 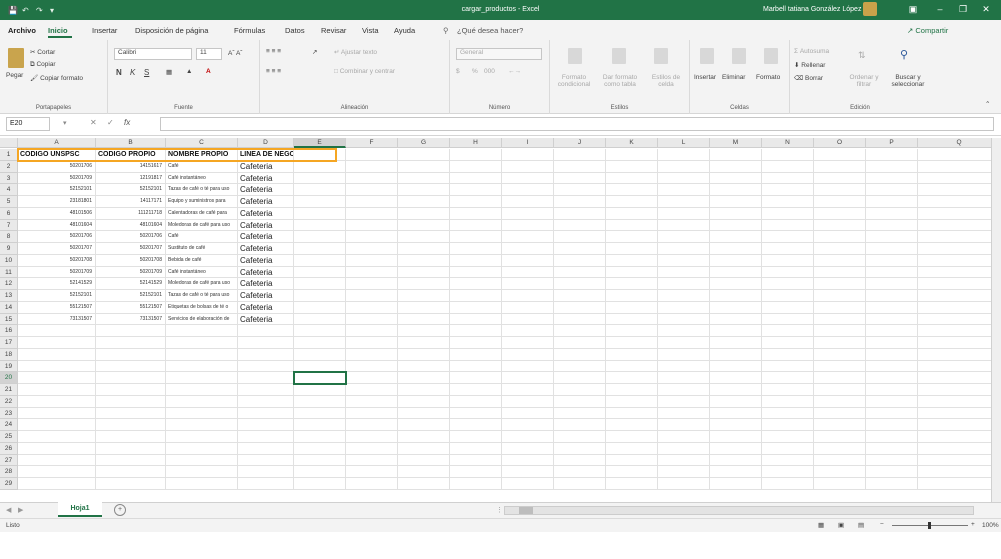 I want to click on orientation-icon: ↗, so click(x=314, y=52).